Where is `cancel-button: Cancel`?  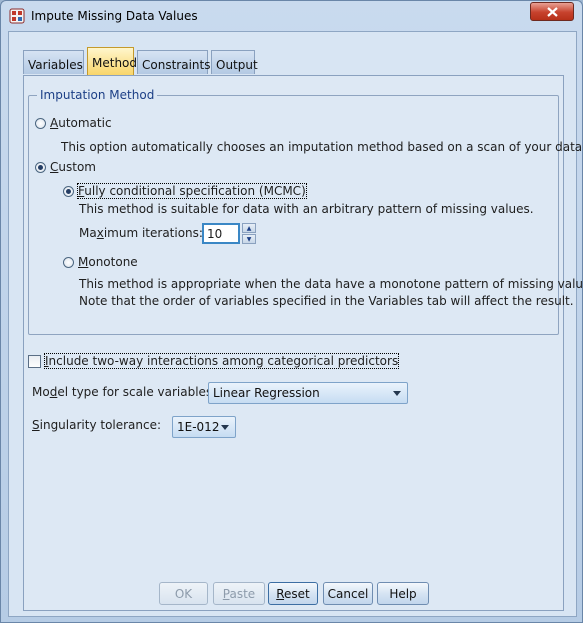
cancel-button: Cancel is located at coordinates (348, 593).